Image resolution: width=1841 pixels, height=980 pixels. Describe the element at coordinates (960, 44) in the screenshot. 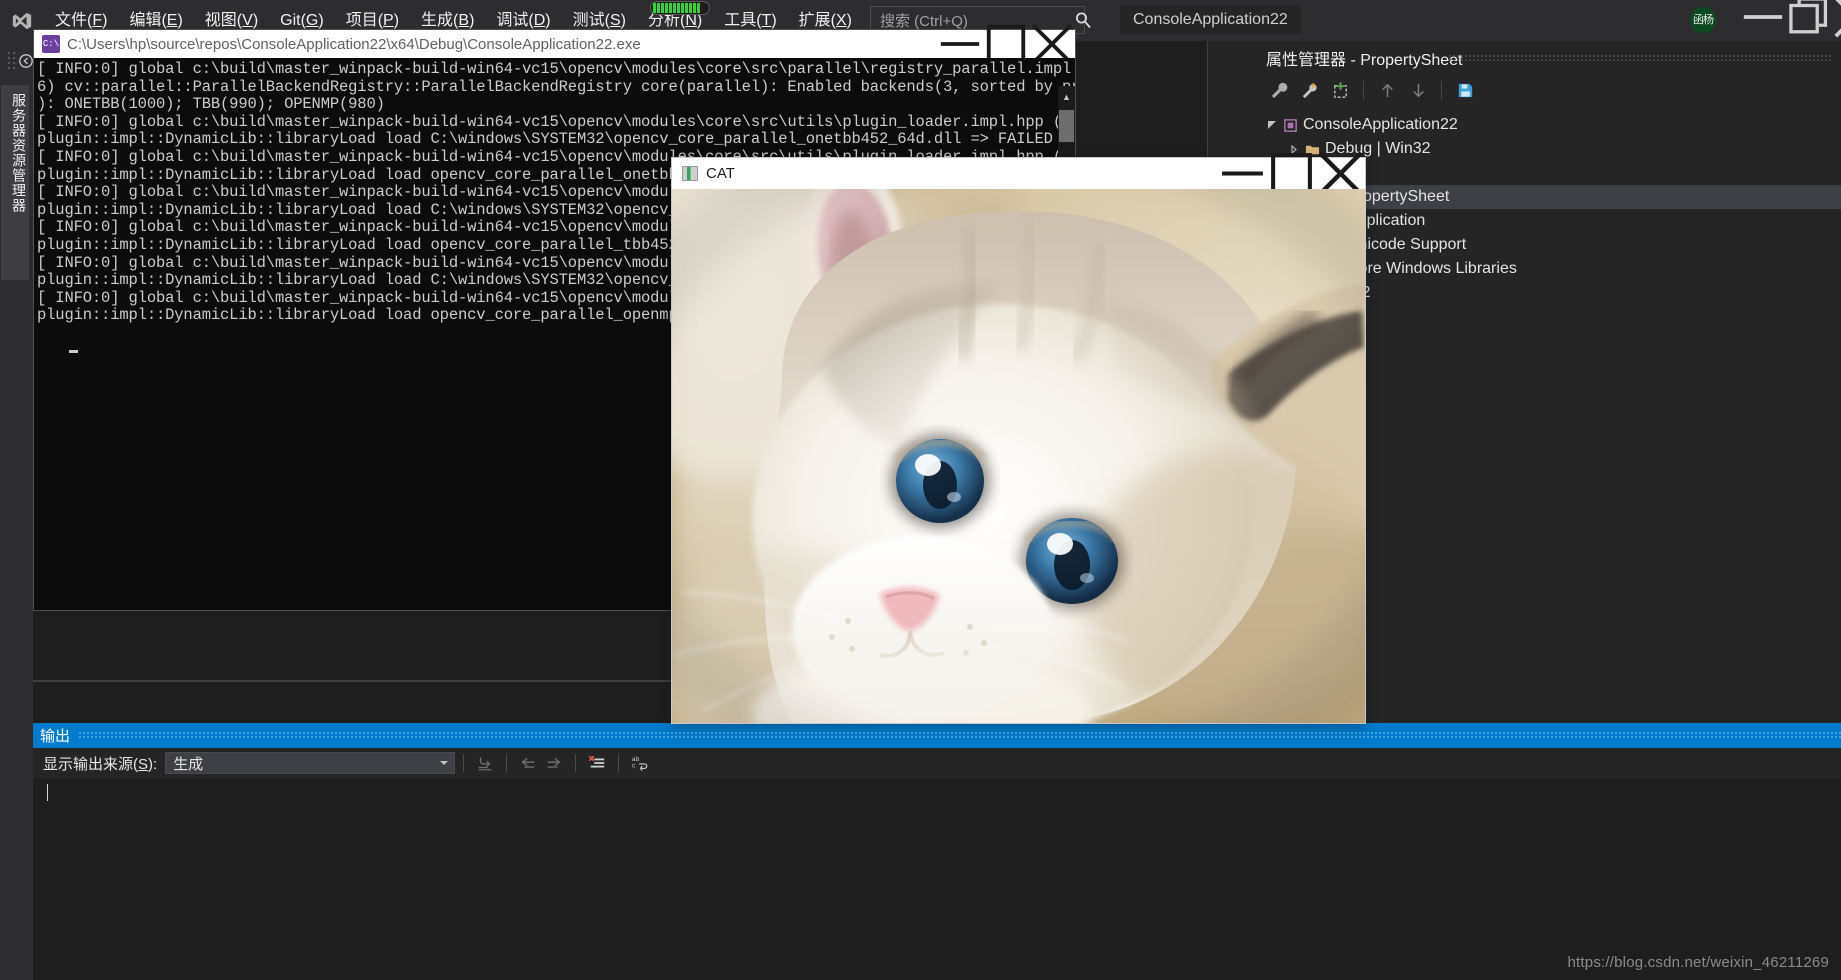

I see `console-minimize-button` at that location.